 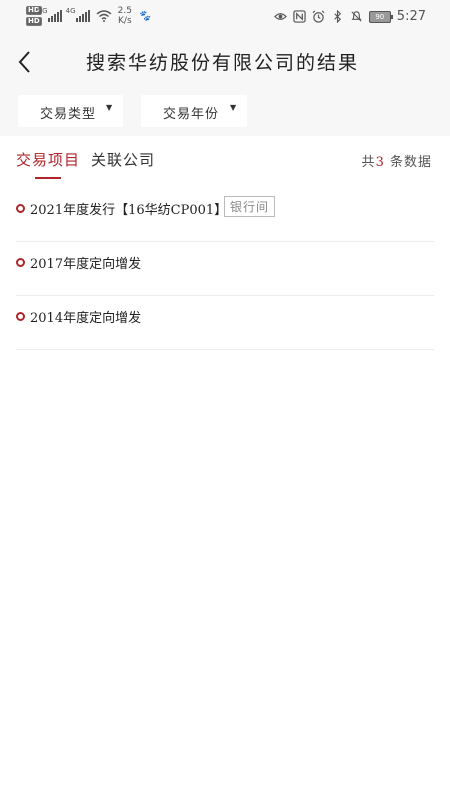 What do you see at coordinates (34, 21) in the screenshot?
I see `hd-icon: HD` at bounding box center [34, 21].